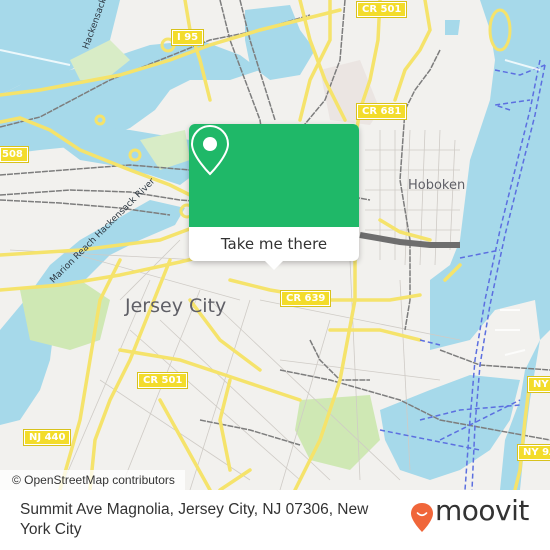 The width and height of the screenshot is (550, 550). I want to click on water-pond, so click(452, 27).